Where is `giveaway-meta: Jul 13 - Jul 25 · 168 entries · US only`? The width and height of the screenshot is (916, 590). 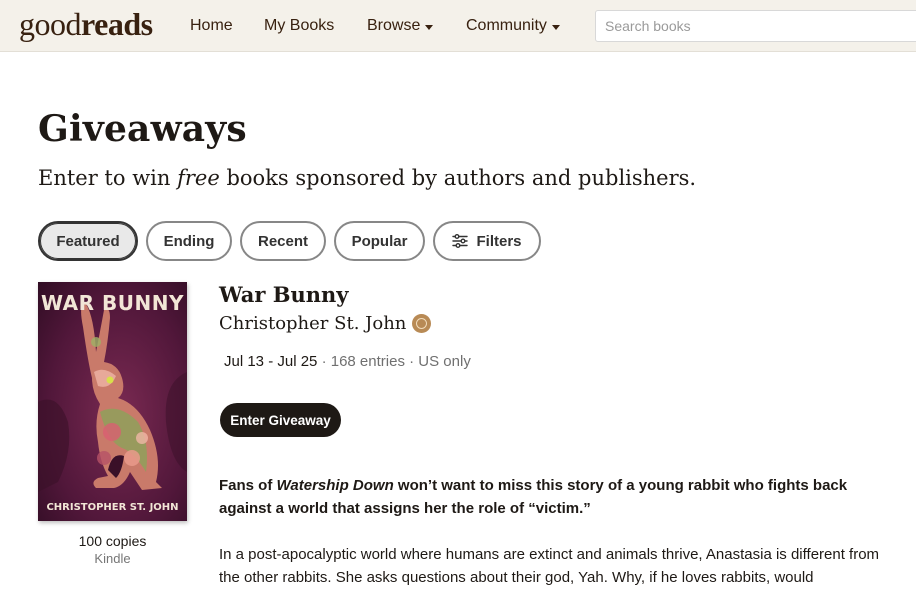
giveaway-meta: Jul 13 - Jul 25 · 168 entries · US only is located at coordinates (347, 361).